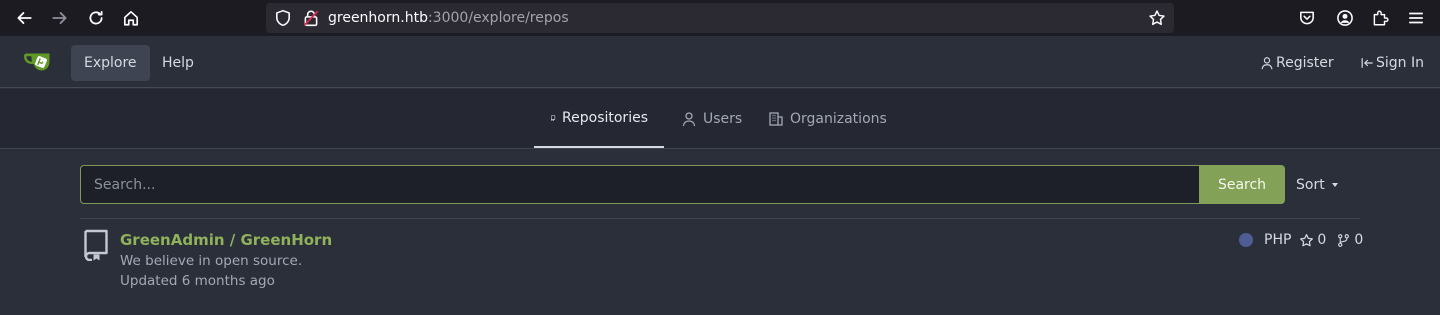 The width and height of the screenshot is (1440, 315). I want to click on tab-organizations: Organizations, so click(827, 118).